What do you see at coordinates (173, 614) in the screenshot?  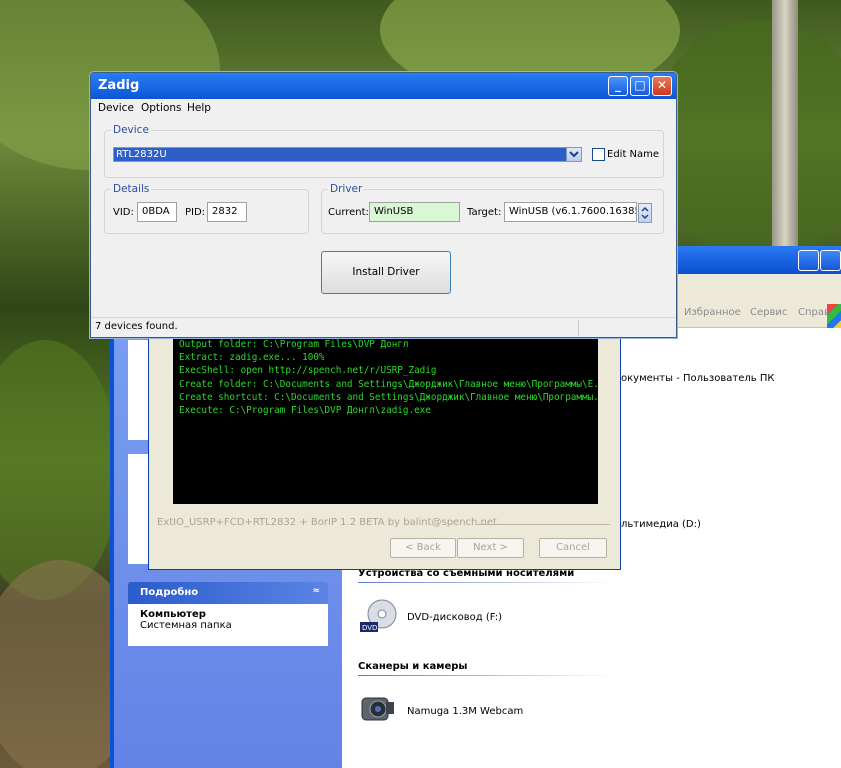 I see `details-name: Компьютер` at bounding box center [173, 614].